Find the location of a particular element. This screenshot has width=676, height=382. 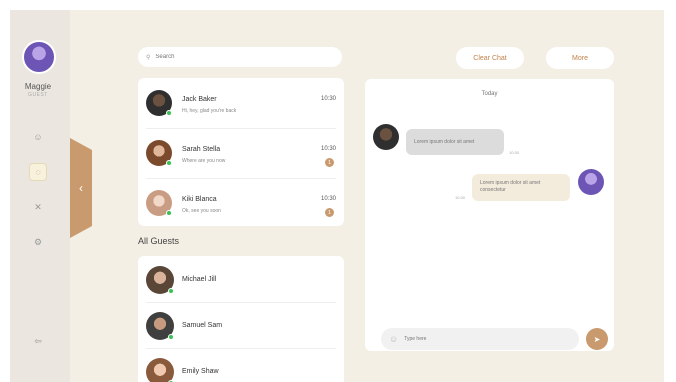

chevron-left-icon: ‹ is located at coordinates (81, 188).